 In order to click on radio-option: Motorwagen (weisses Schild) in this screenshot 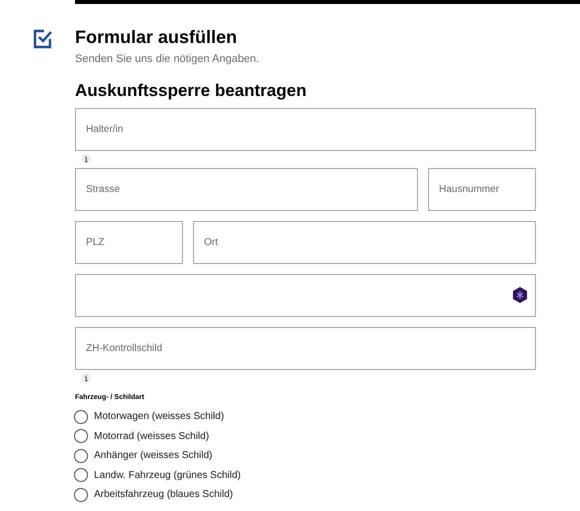, I will do `click(305, 416)`.